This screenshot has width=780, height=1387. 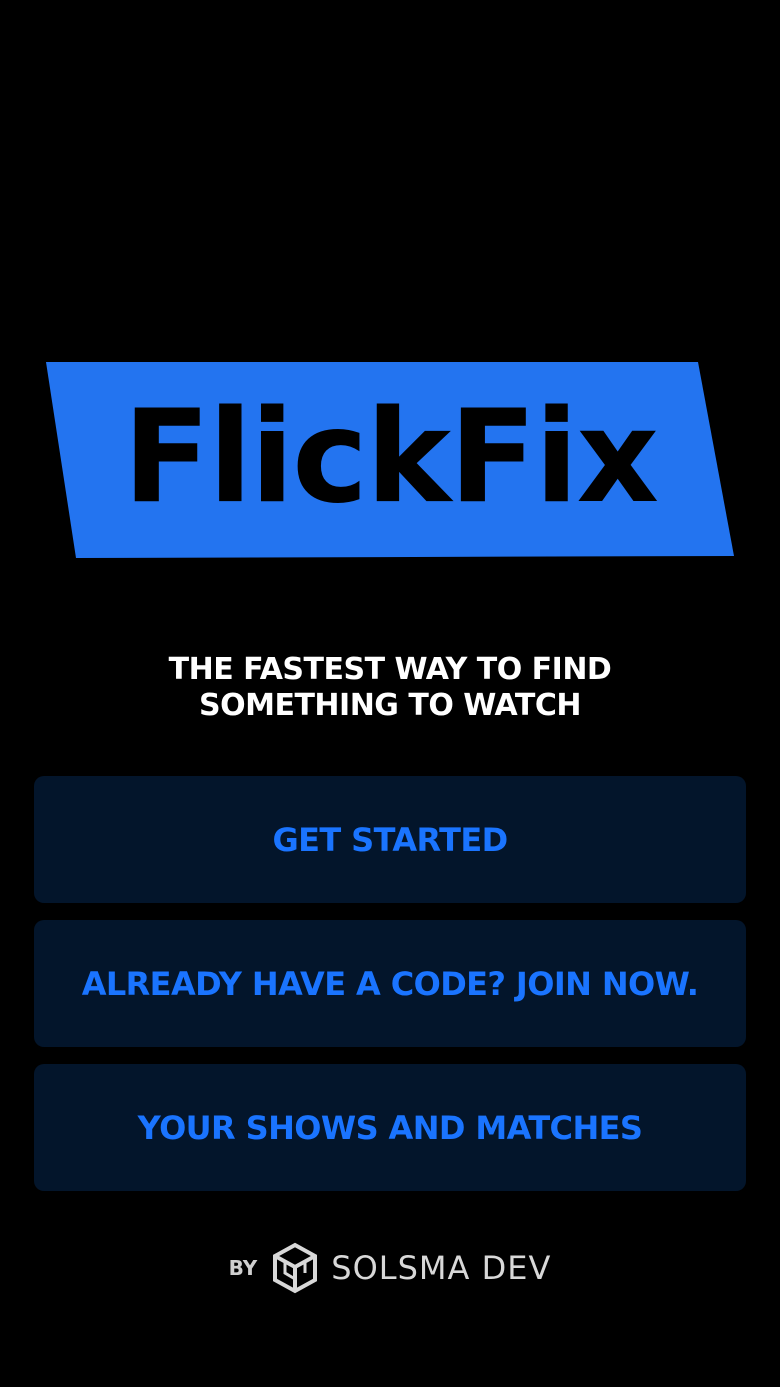 I want to click on footer-by-label: BY, so click(x=243, y=1268).